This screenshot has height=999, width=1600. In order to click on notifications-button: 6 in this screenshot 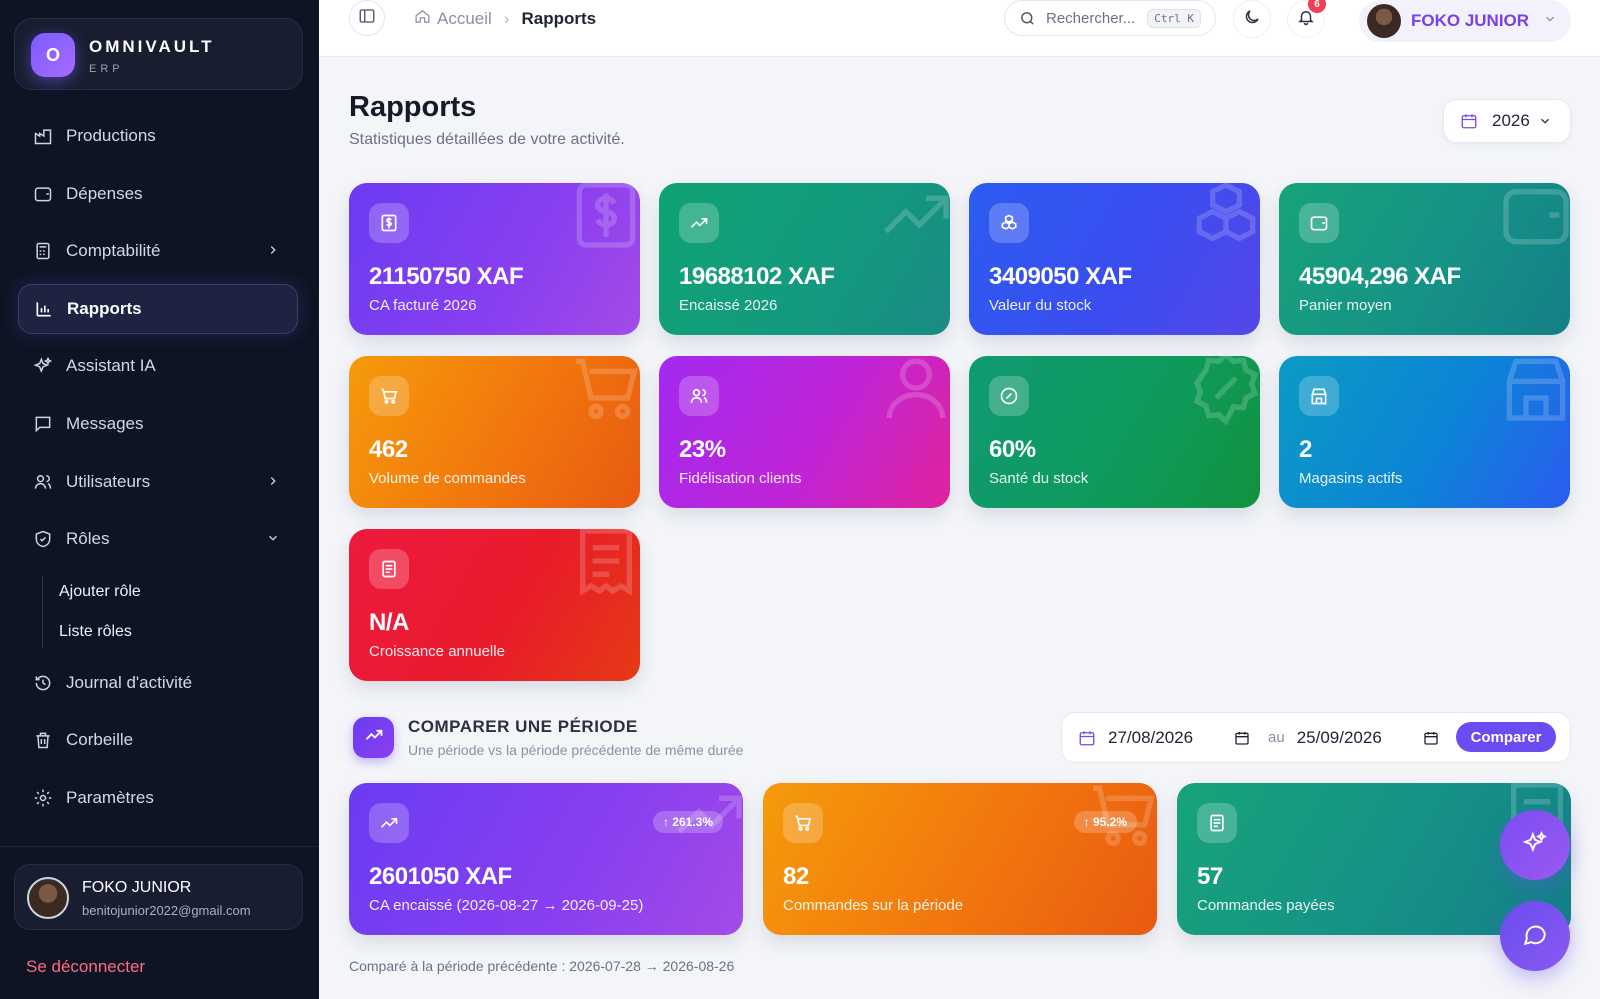, I will do `click(1306, 19)`.